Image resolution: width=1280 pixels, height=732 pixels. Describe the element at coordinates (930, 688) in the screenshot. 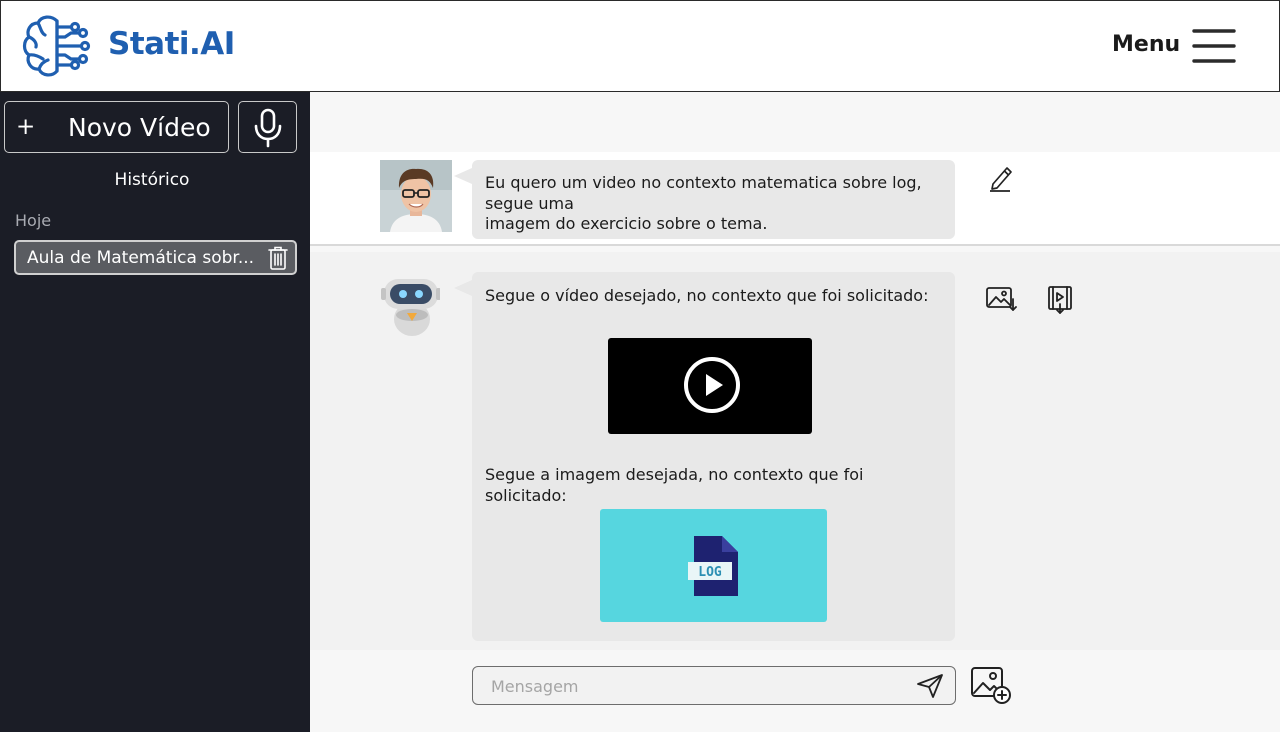

I see `send-icon` at that location.